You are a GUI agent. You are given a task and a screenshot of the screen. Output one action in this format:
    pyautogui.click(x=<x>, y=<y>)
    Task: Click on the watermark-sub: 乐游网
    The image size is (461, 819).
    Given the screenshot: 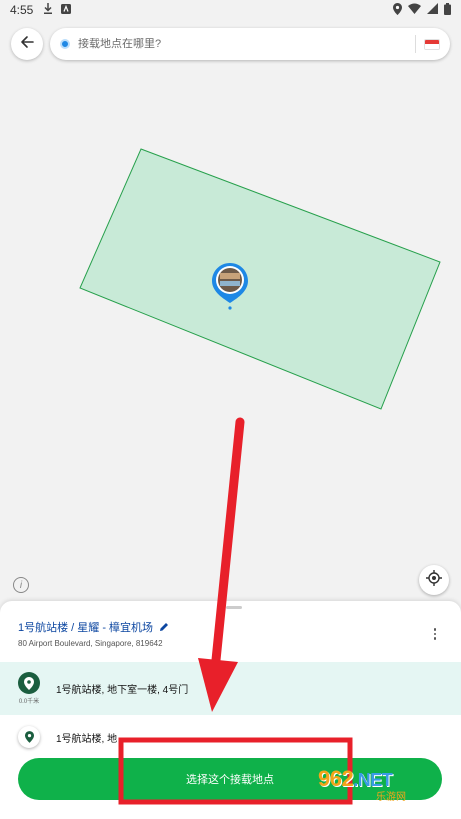 What is the action you would take?
    pyautogui.click(x=391, y=797)
    